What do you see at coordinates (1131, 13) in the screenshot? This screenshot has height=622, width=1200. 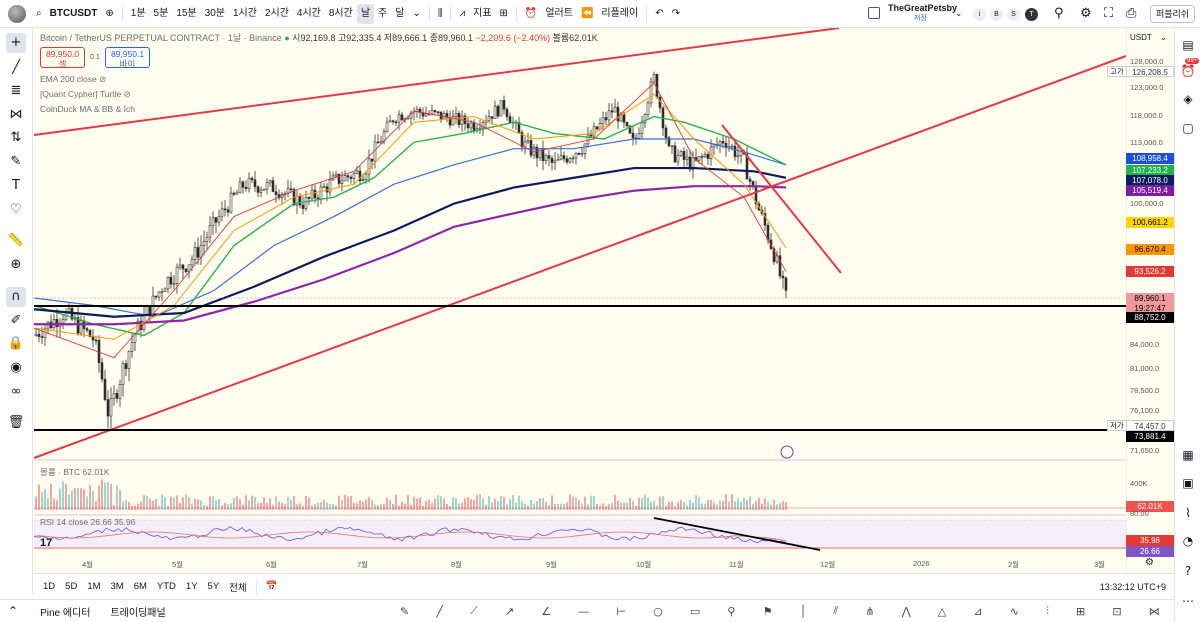 I see `camera-icon: ⎙` at bounding box center [1131, 13].